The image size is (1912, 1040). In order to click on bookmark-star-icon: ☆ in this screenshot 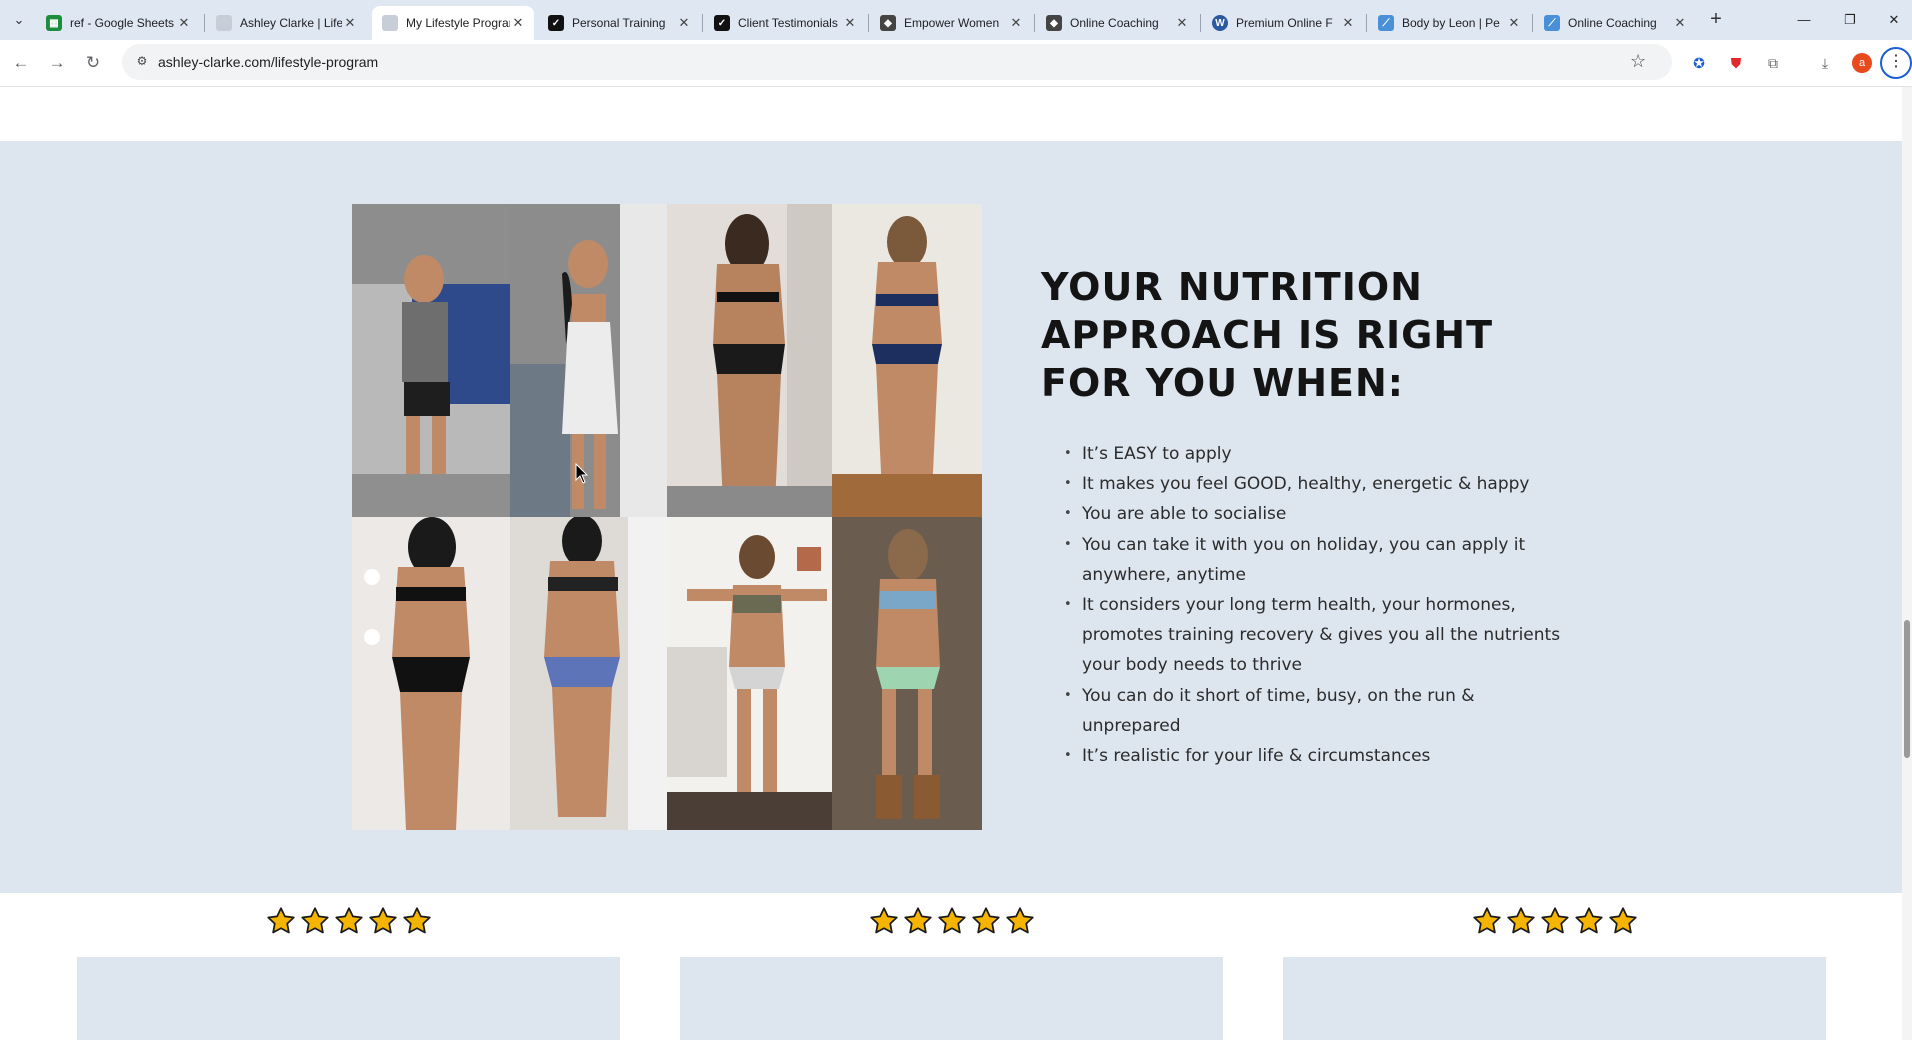, I will do `click(1645, 66)`.